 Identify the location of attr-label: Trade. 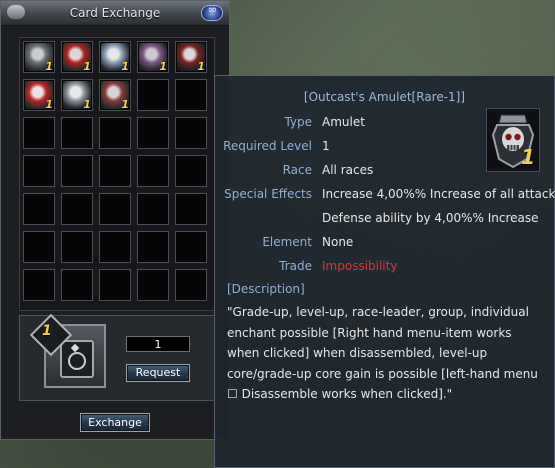
(295, 266).